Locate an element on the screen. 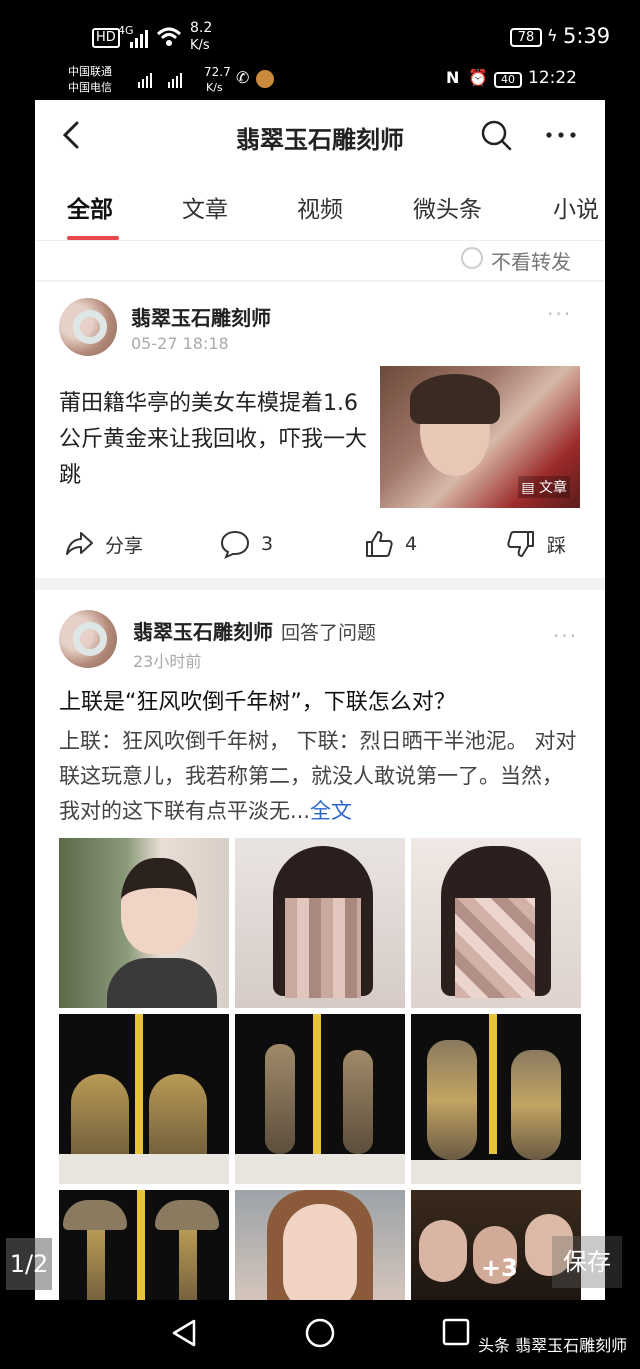 The image size is (640, 1369). like-button: 4 is located at coordinates (390, 544).